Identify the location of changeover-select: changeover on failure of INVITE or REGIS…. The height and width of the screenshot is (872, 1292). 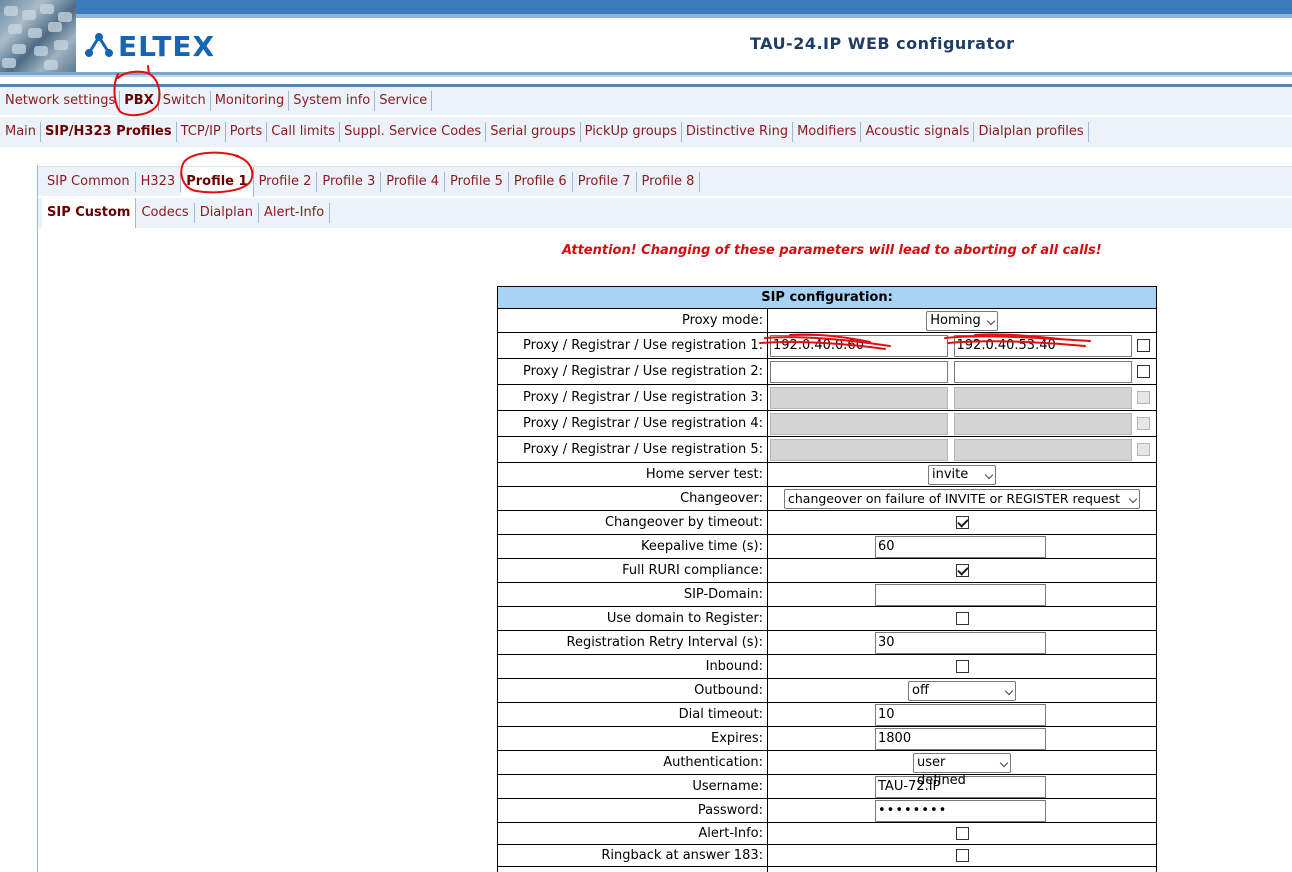
(962, 498).